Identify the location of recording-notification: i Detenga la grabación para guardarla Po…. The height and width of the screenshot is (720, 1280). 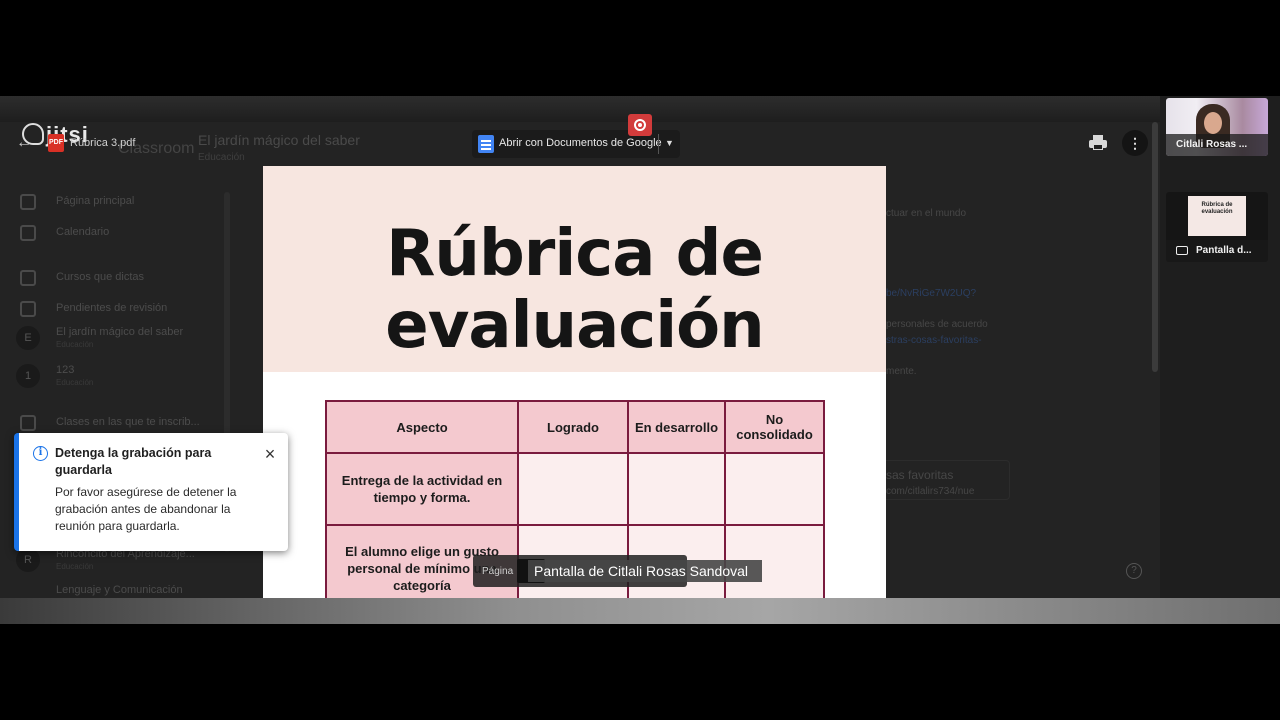
(151, 492).